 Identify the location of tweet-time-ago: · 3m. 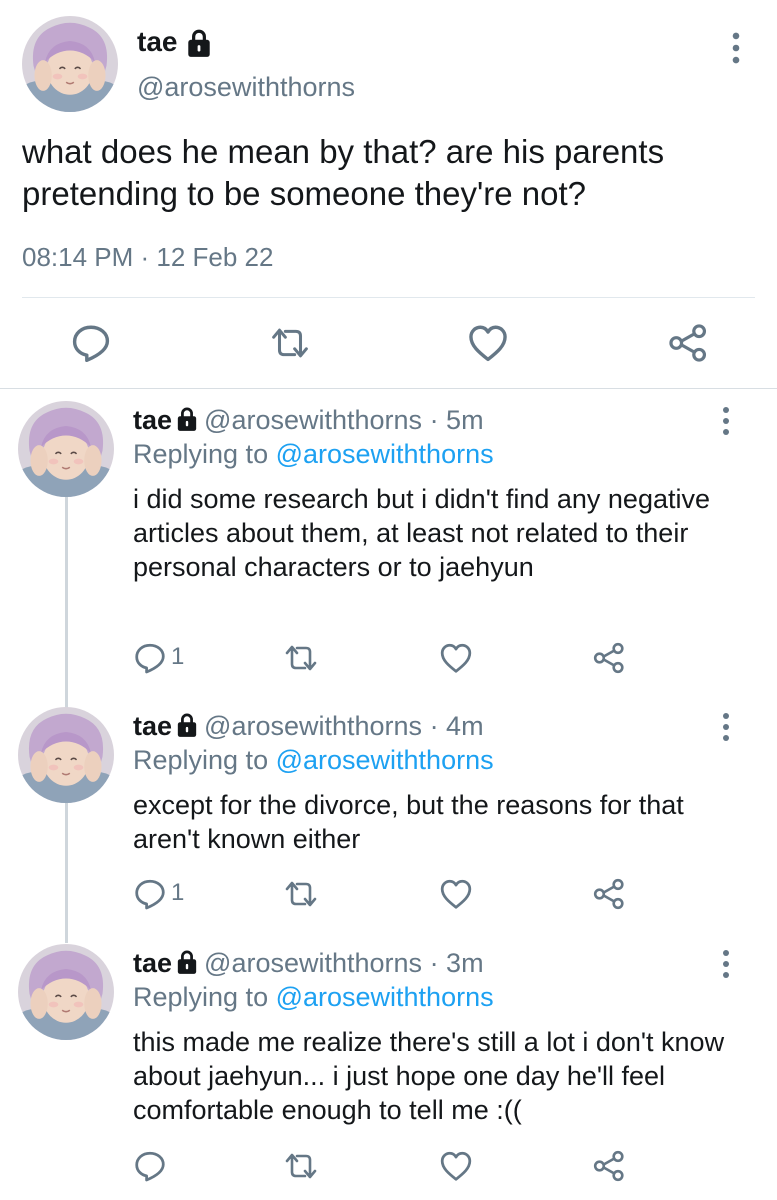
(457, 963).